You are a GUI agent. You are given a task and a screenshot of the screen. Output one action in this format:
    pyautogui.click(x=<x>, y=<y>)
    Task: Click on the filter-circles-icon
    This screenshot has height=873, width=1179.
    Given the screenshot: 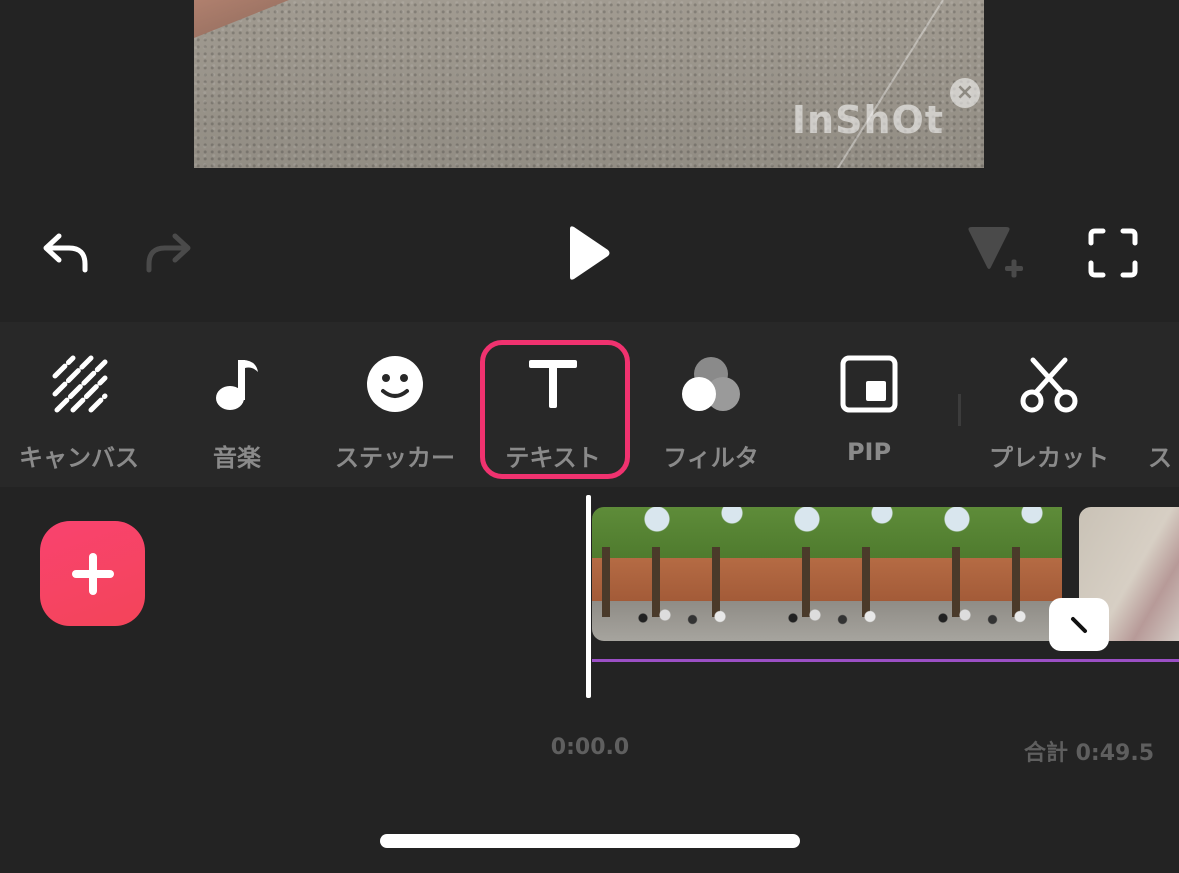 What is the action you would take?
    pyautogui.click(x=711, y=384)
    